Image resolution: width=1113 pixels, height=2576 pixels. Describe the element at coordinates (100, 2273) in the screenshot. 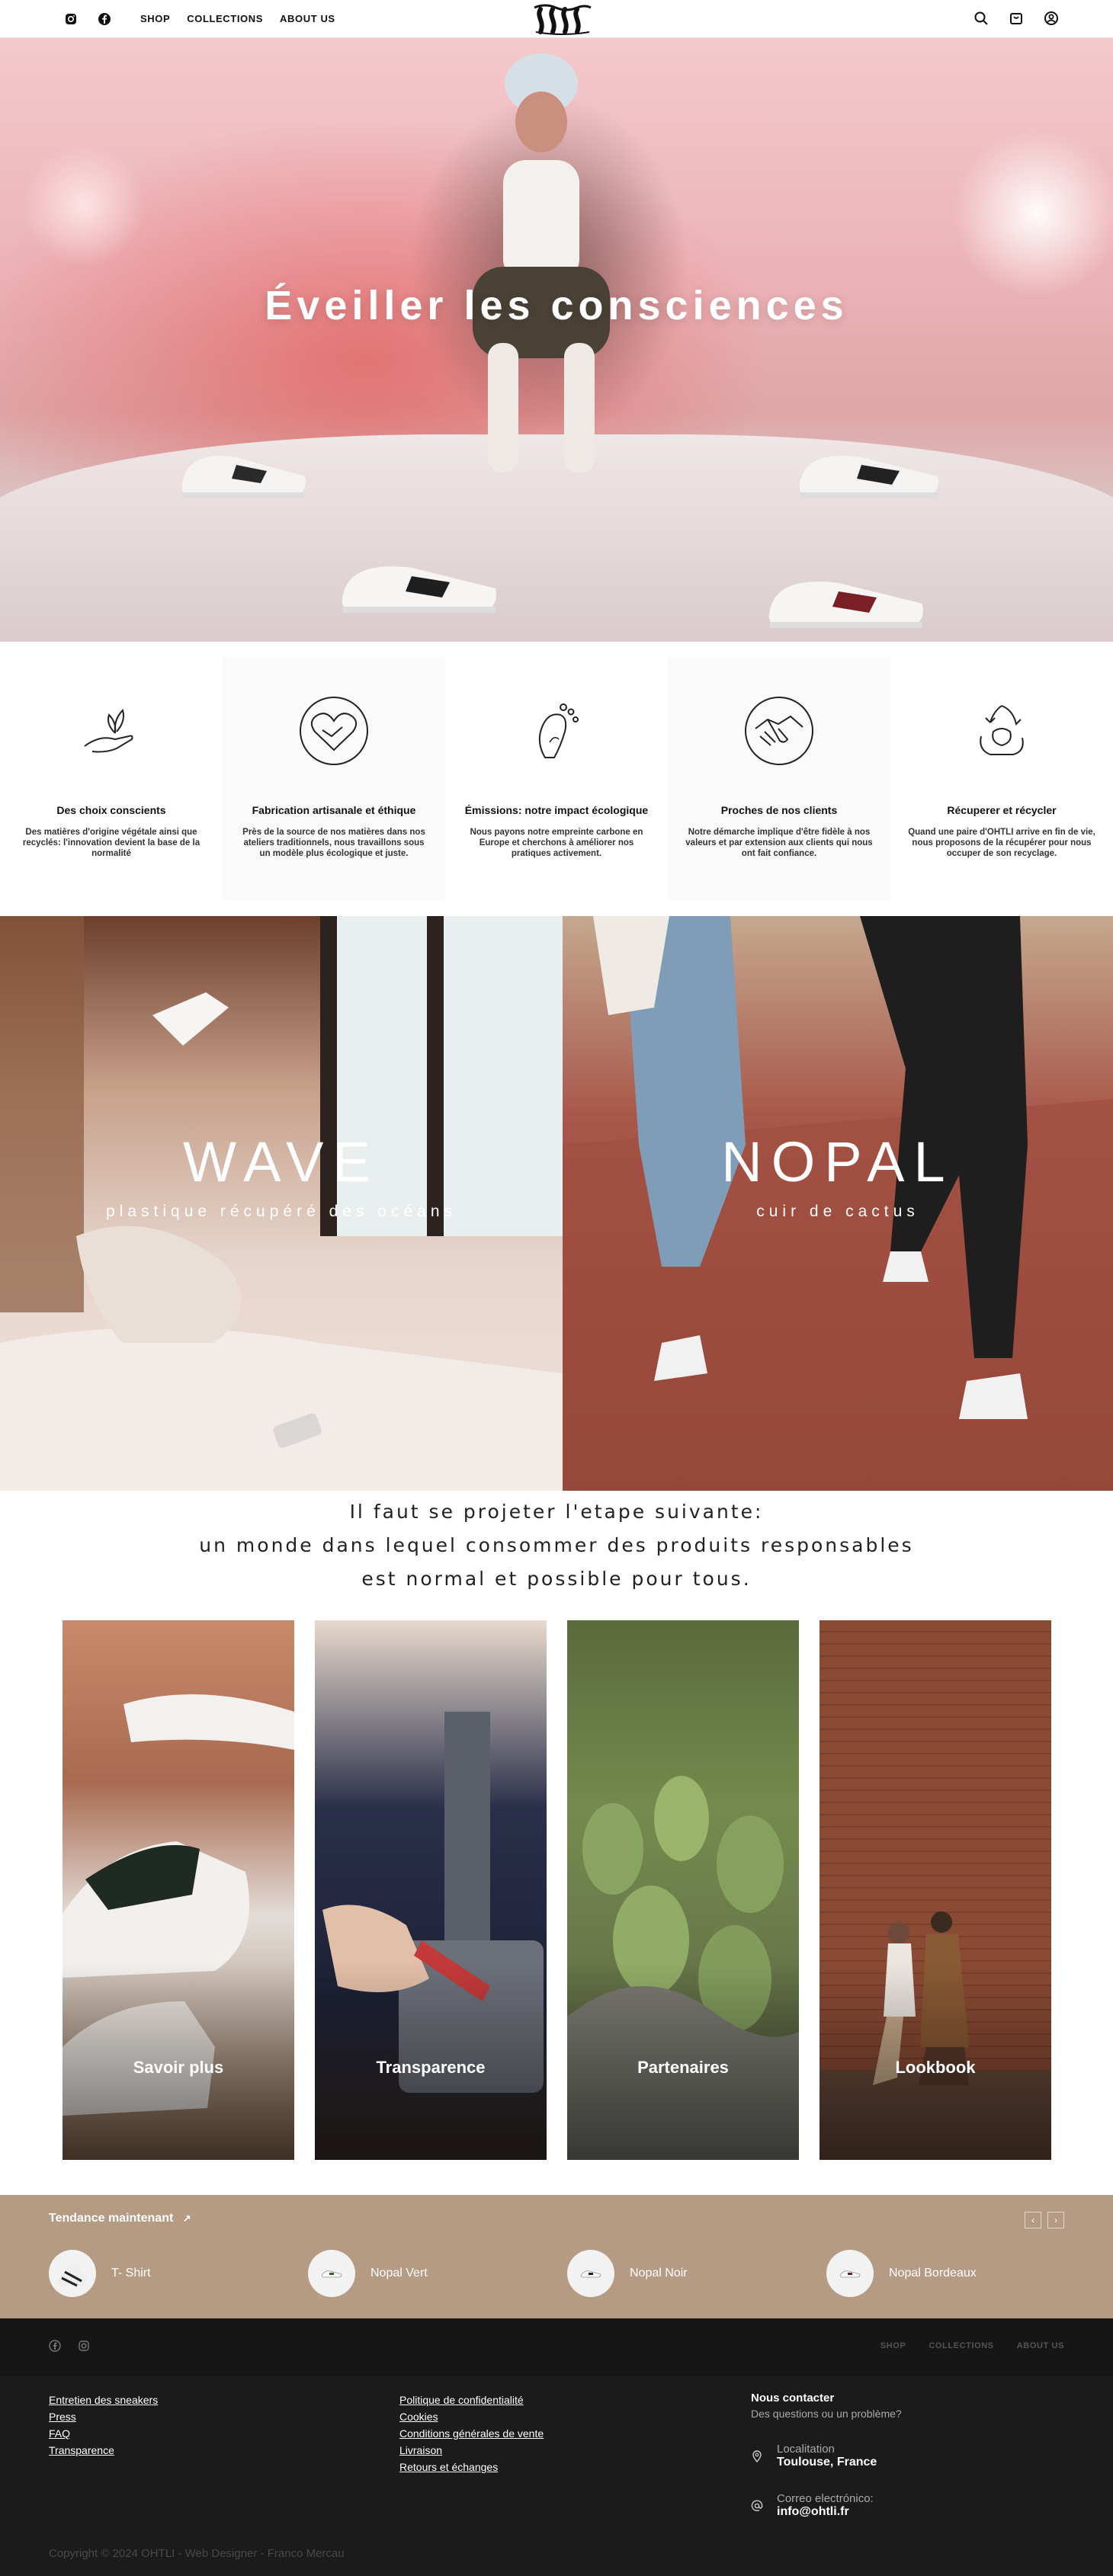

I see `trending-item: T- Shirt` at that location.